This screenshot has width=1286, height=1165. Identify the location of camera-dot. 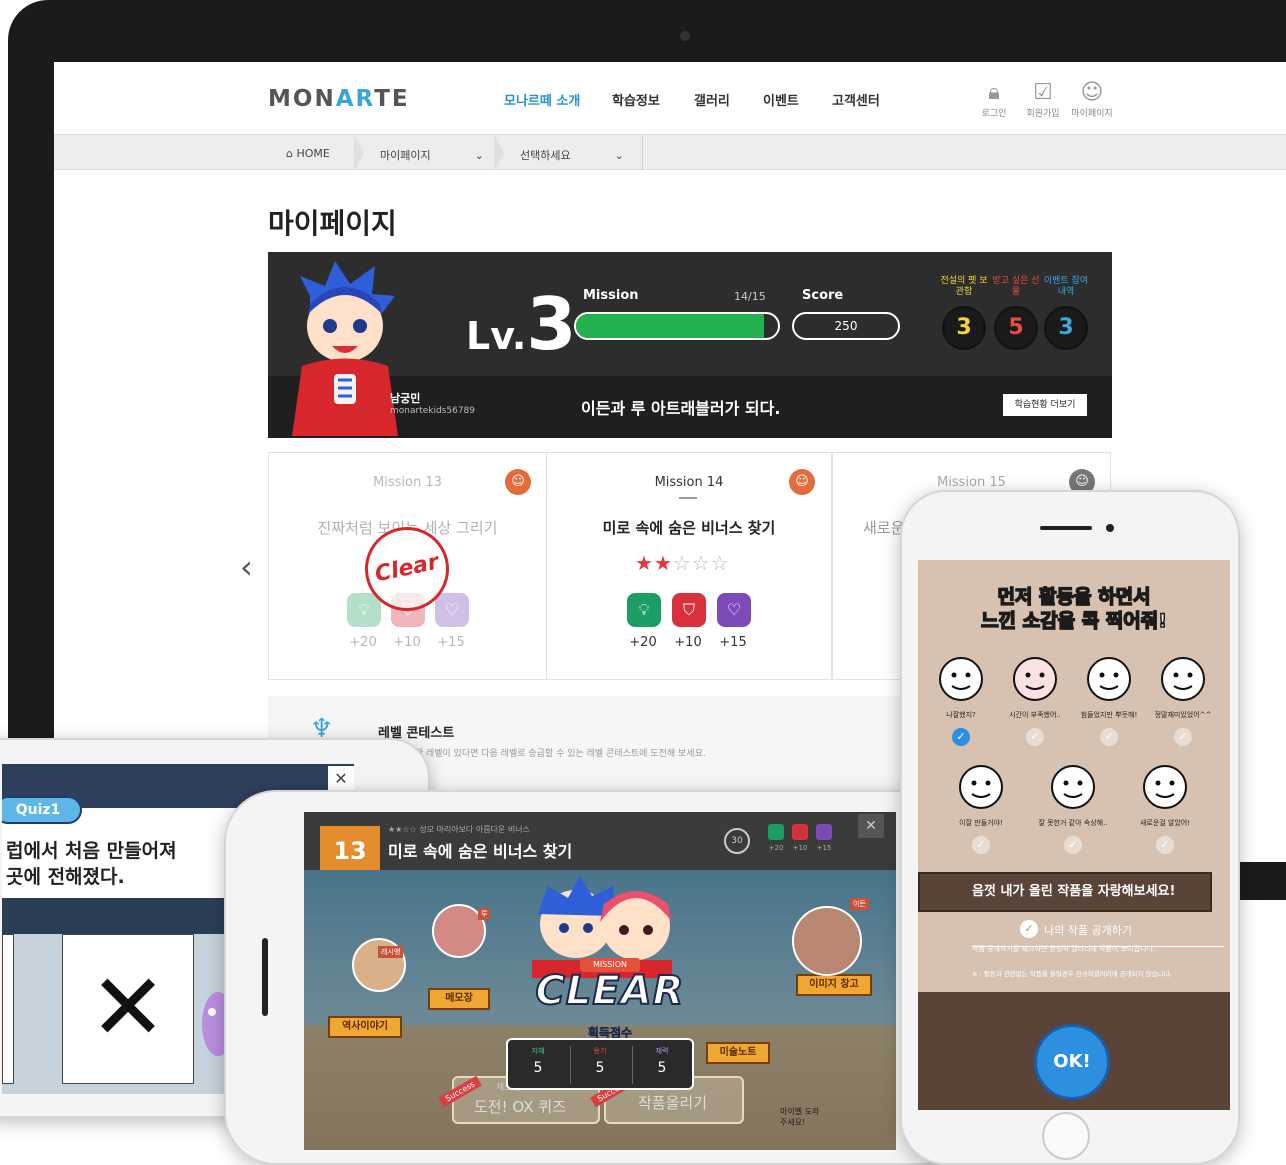
(685, 36).